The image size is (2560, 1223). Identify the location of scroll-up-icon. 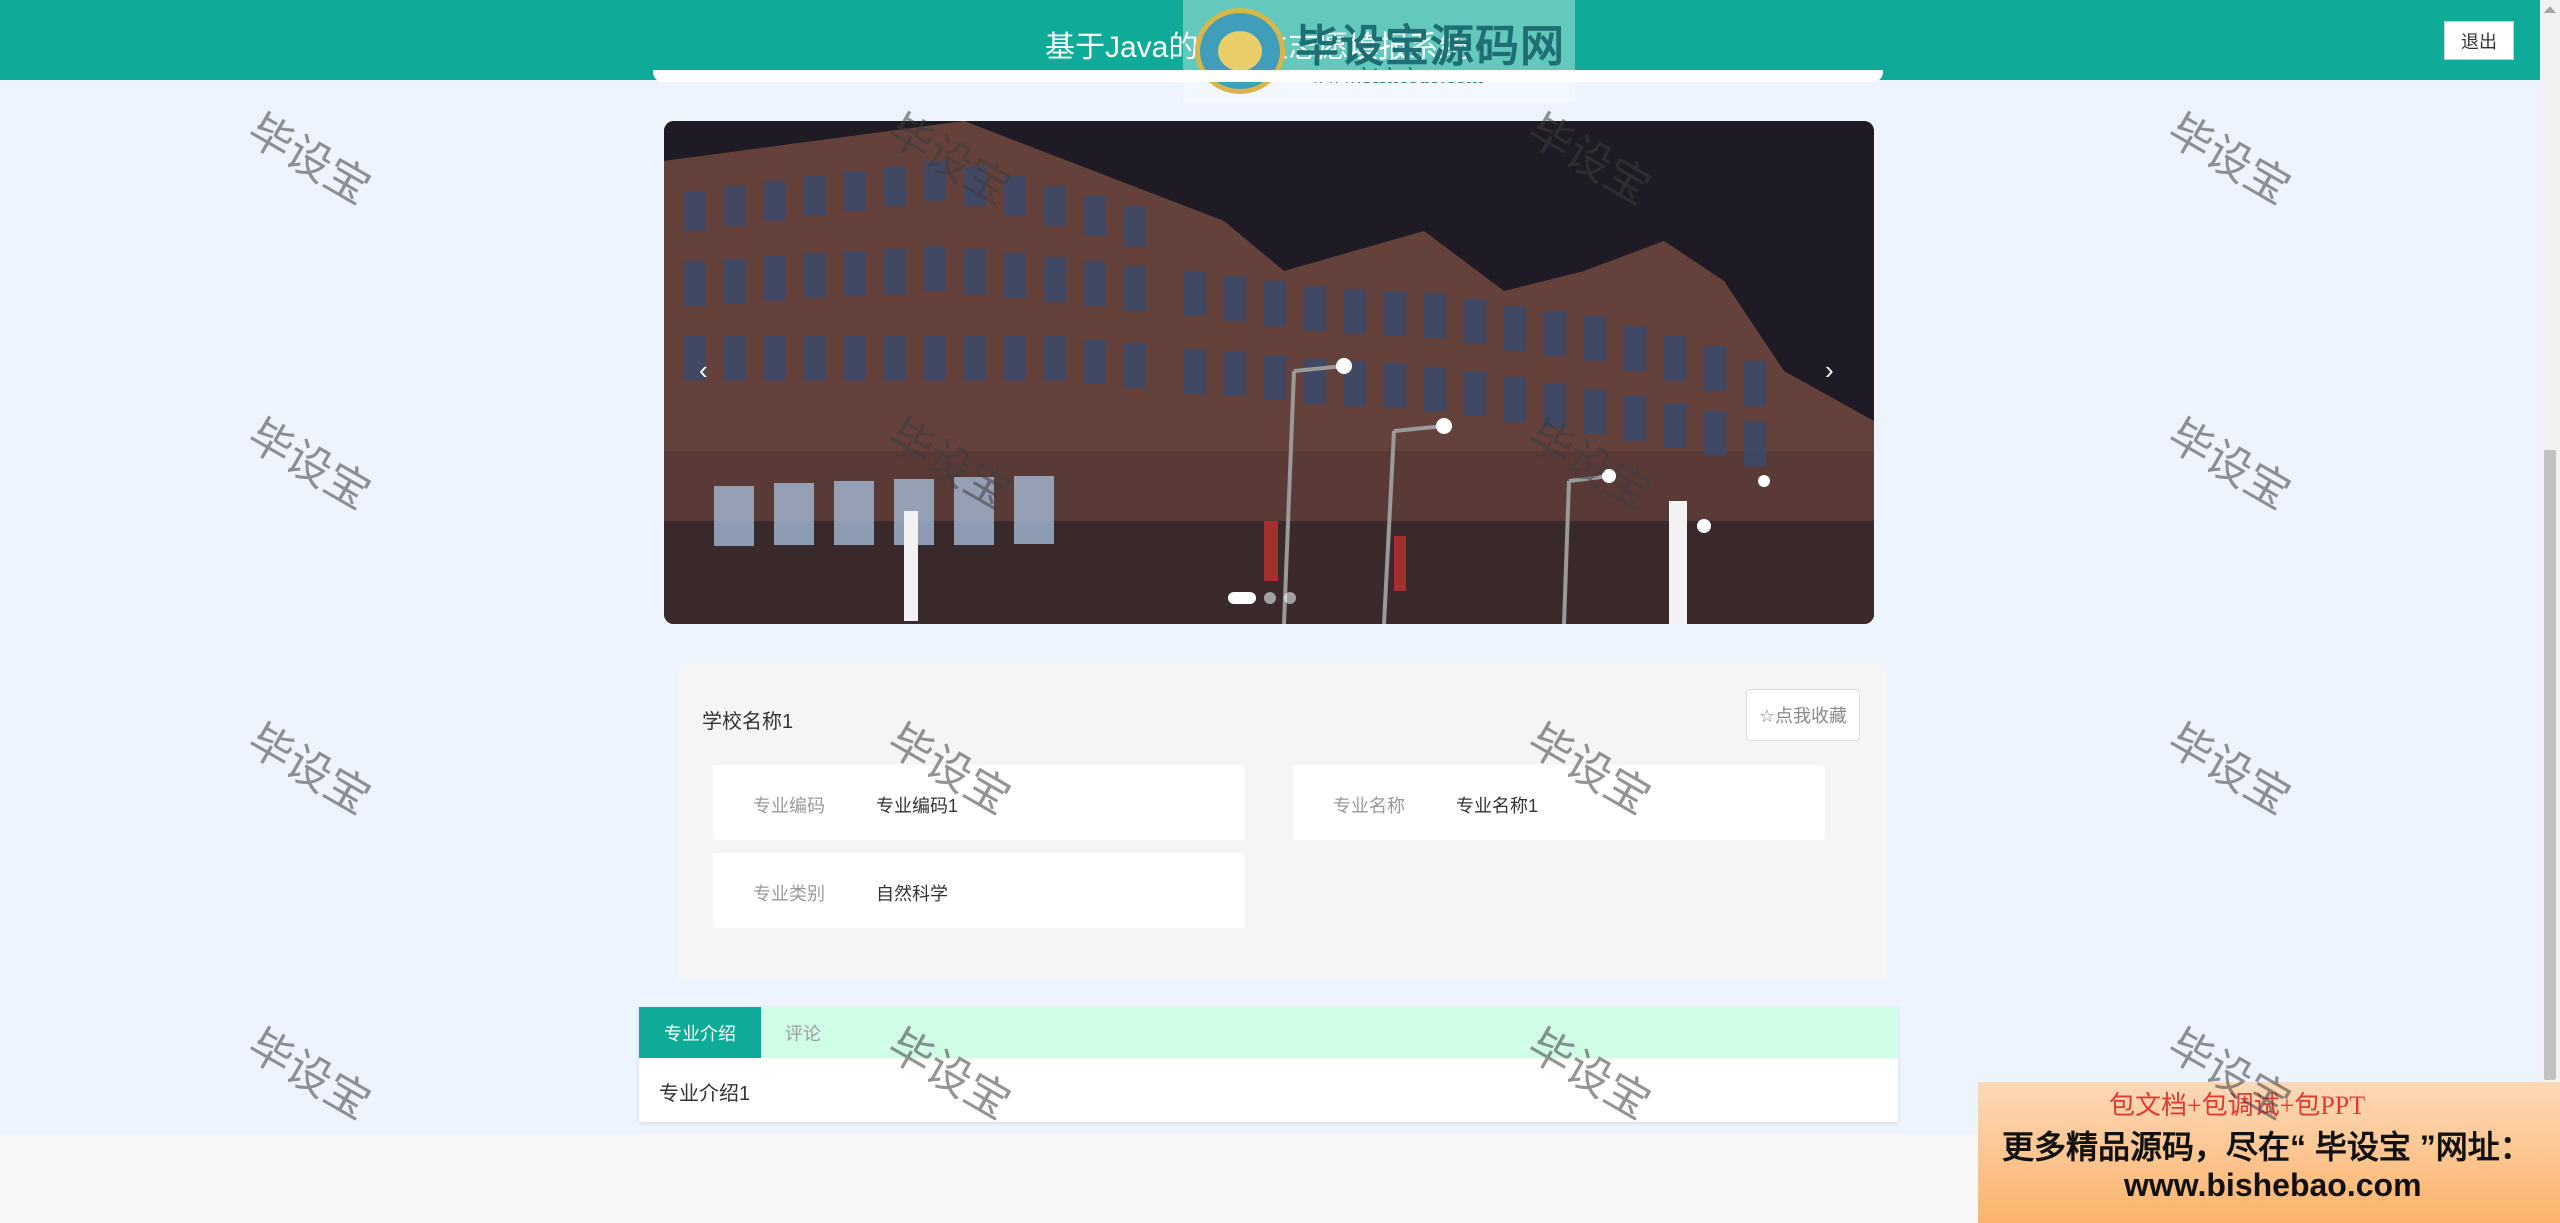
(2550, 9).